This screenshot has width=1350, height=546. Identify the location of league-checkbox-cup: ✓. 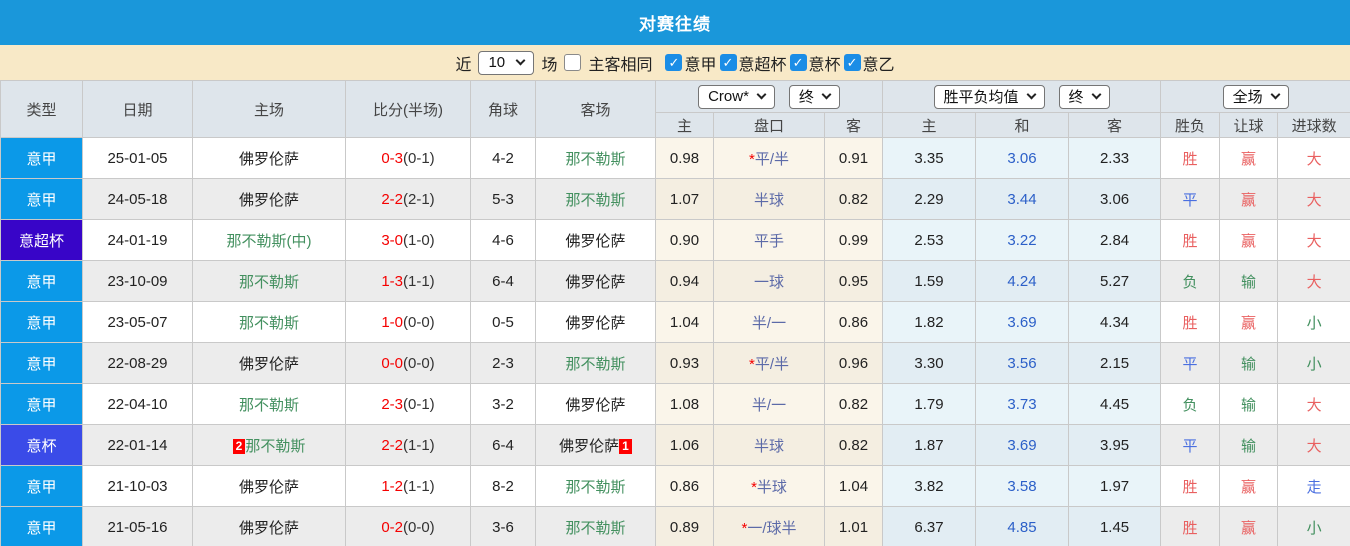
(798, 62).